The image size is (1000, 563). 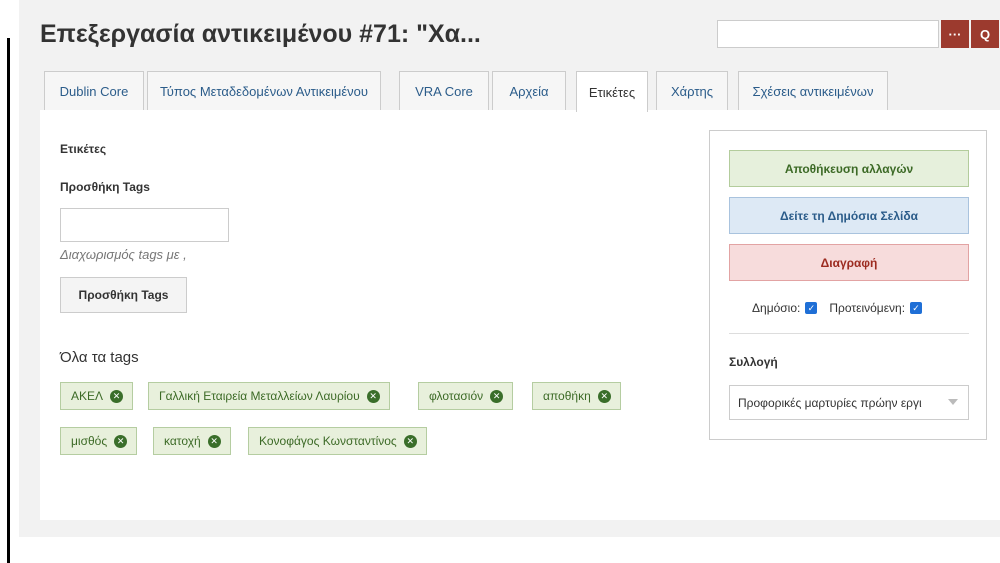 I want to click on save-changes-button: Αποθήκευση αλλαγών, so click(x=849, y=168).